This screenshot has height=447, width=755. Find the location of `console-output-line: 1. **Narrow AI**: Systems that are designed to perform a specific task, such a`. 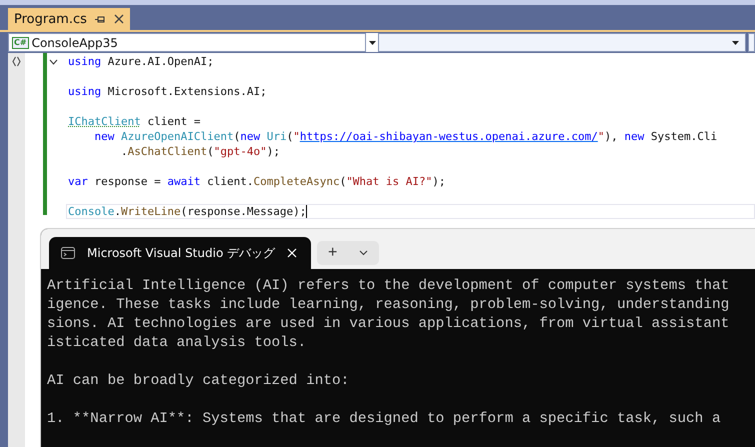

console-output-line: 1. **Narrow AI**: Systems that are designed to perform a specific task, such a is located at coordinates (384, 419).